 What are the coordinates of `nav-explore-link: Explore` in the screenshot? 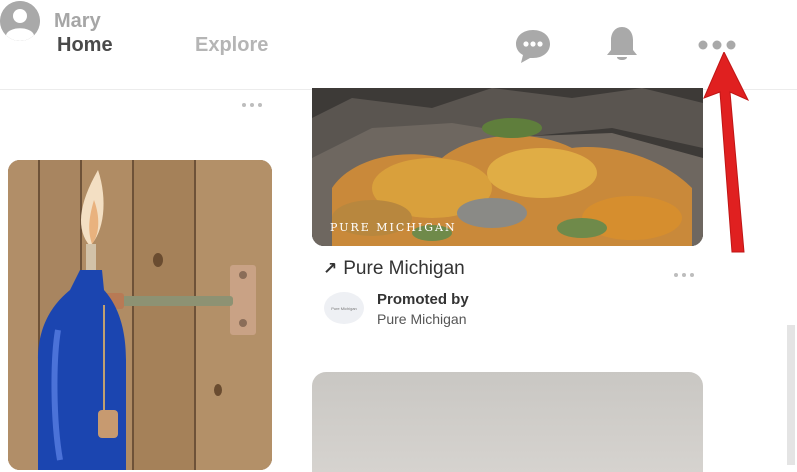 It's located at (231, 45).